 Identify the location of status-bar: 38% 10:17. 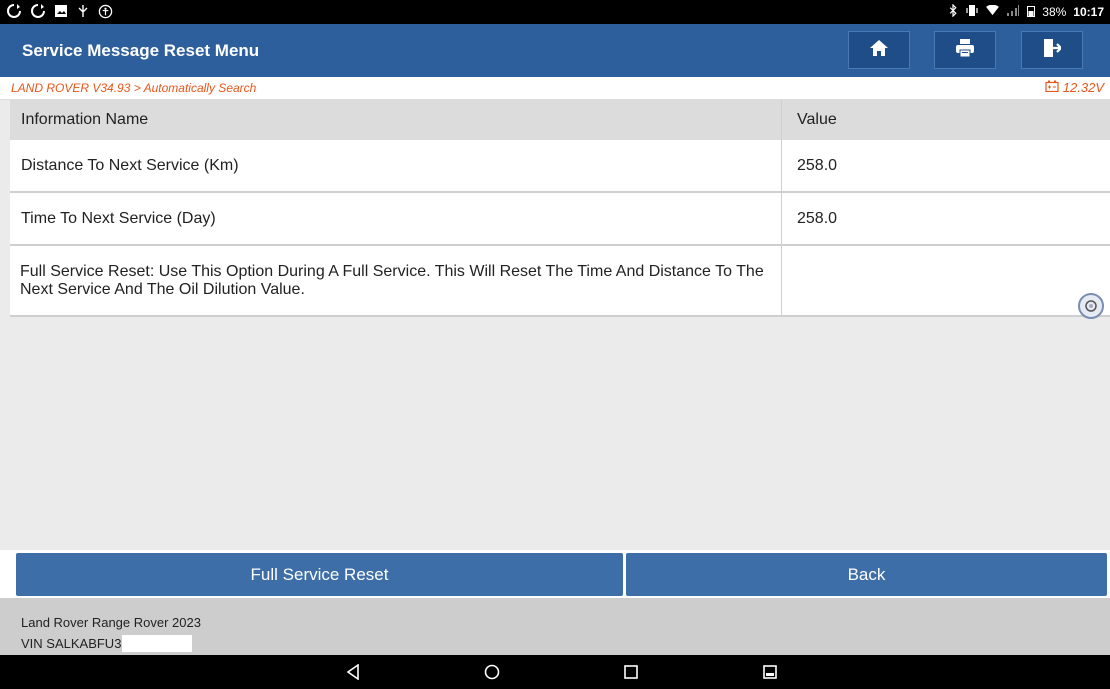
(555, 12).